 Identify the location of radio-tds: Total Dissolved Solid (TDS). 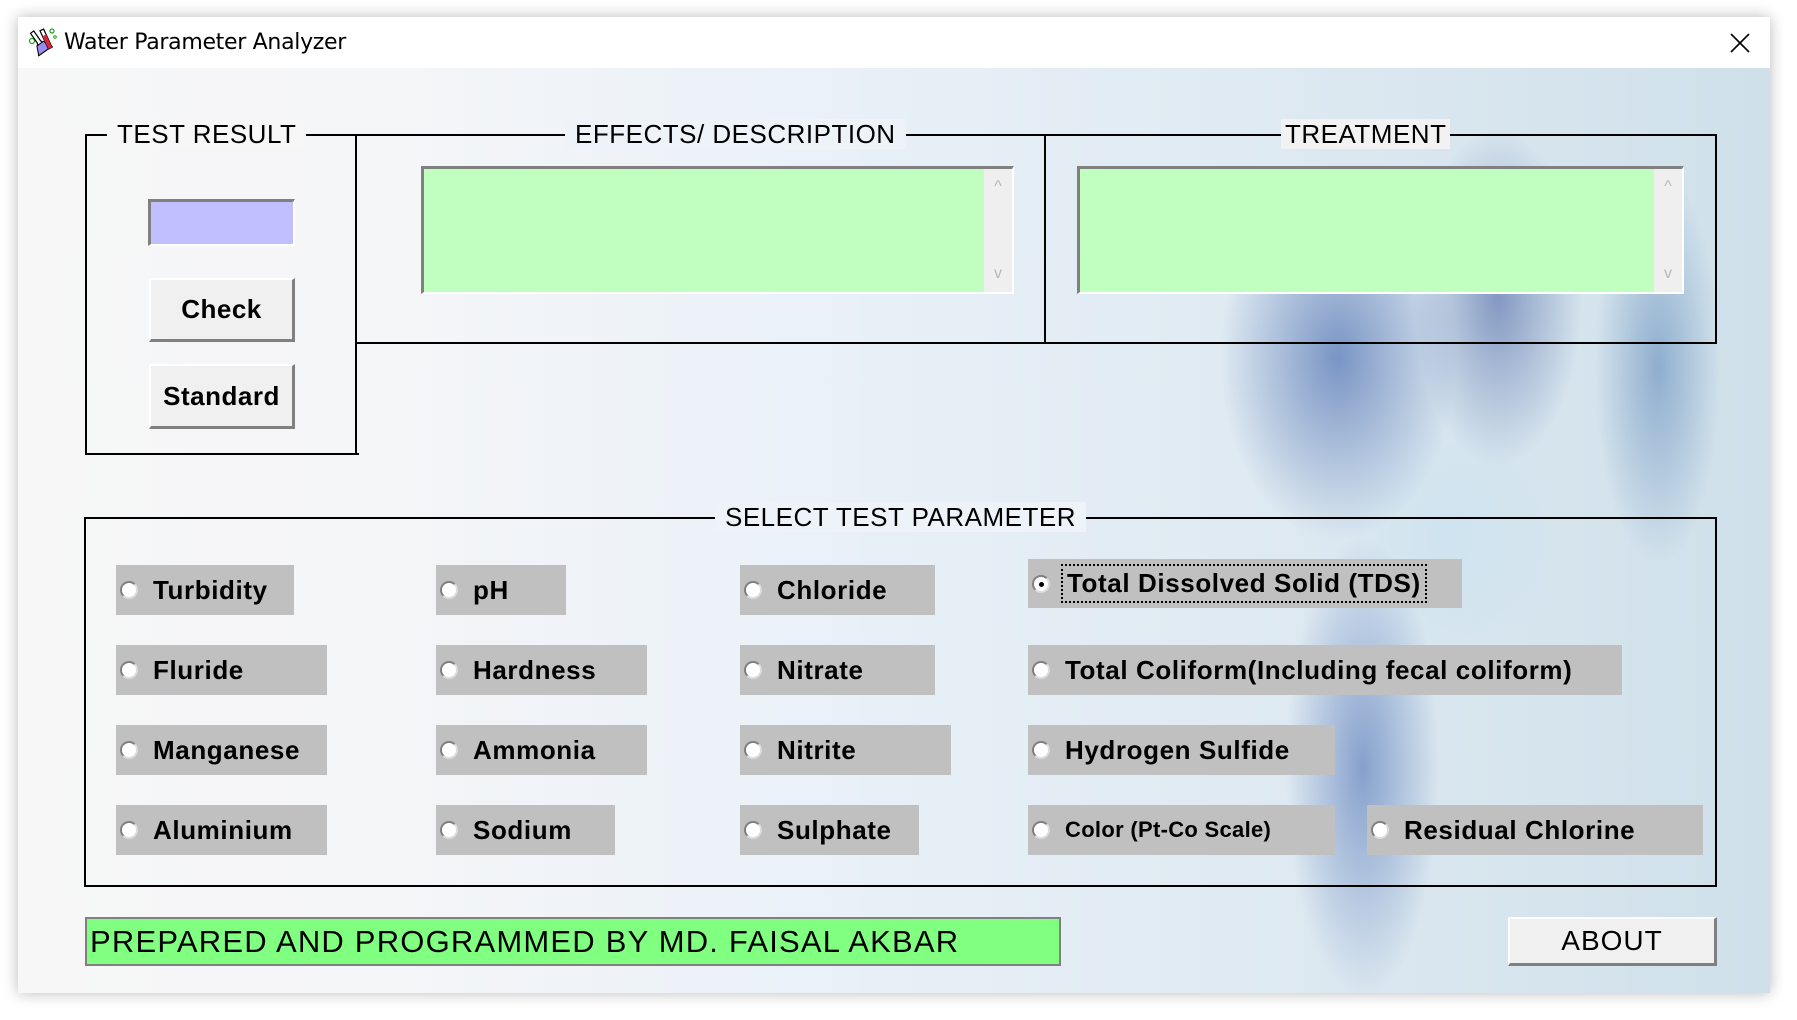
(1245, 583).